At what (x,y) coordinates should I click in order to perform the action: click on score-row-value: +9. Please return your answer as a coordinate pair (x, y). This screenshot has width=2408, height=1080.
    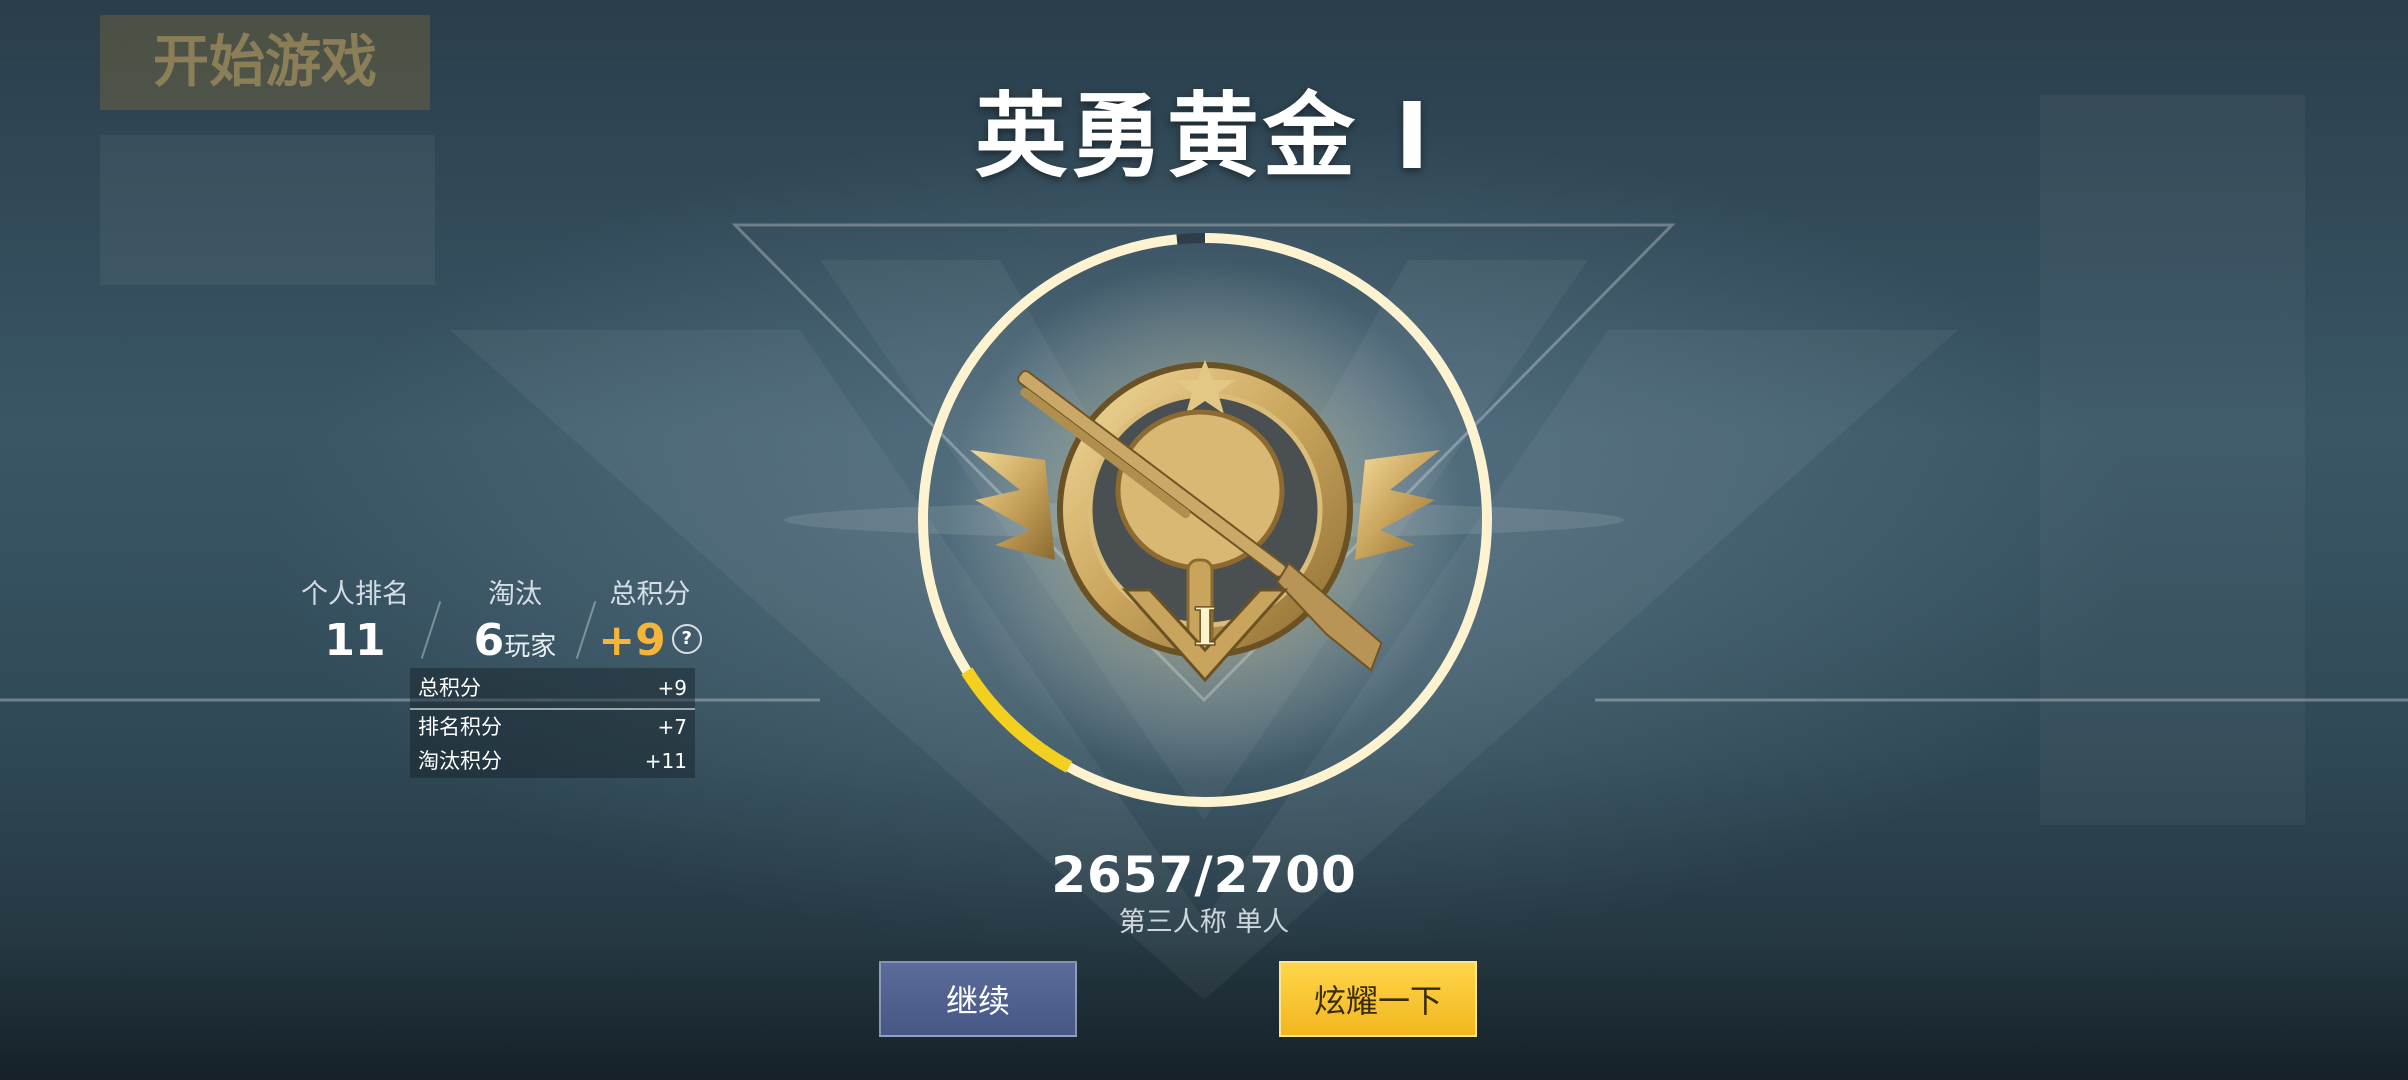
    Looking at the image, I should click on (672, 688).